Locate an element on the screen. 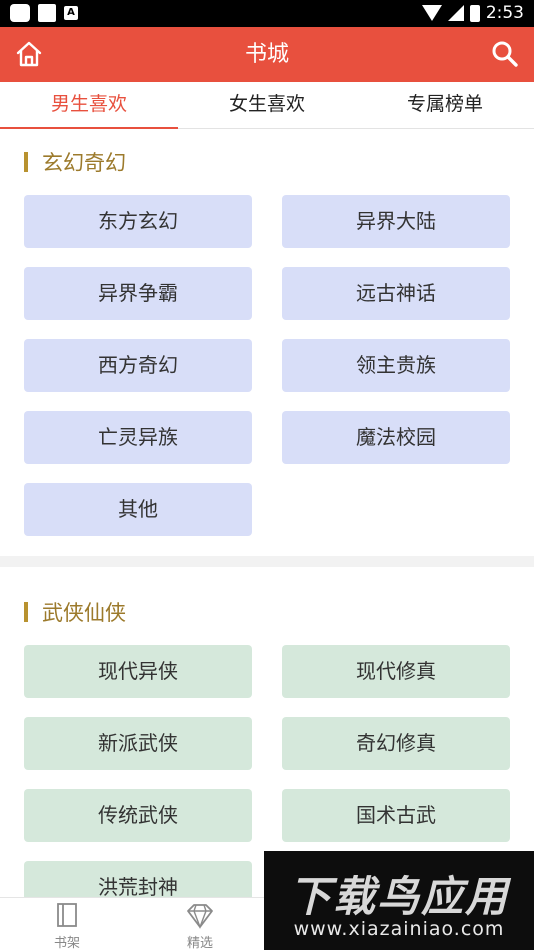  watermark-title: 下载鸟应用 is located at coordinates (398, 896).